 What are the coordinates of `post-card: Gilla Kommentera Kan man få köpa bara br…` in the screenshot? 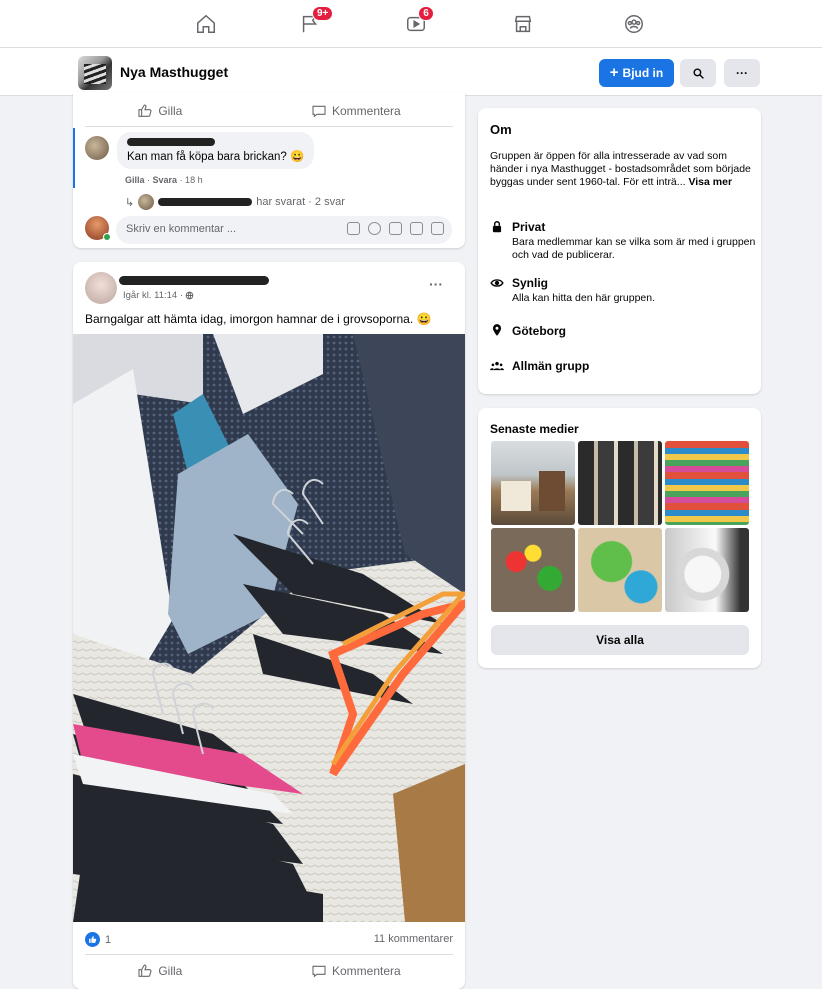 It's located at (269, 170).